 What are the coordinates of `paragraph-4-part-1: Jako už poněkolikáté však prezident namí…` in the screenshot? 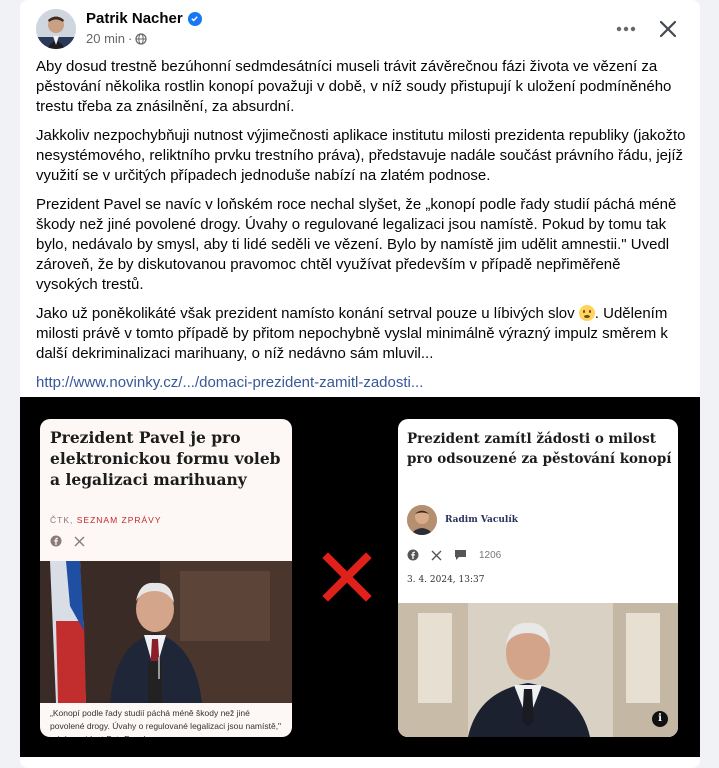 It's located at (307, 313).